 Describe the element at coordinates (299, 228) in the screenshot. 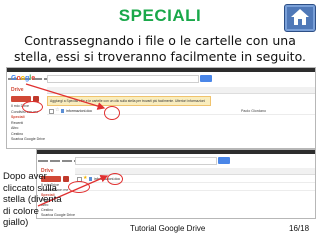

I see `page-number: 16/18` at that location.